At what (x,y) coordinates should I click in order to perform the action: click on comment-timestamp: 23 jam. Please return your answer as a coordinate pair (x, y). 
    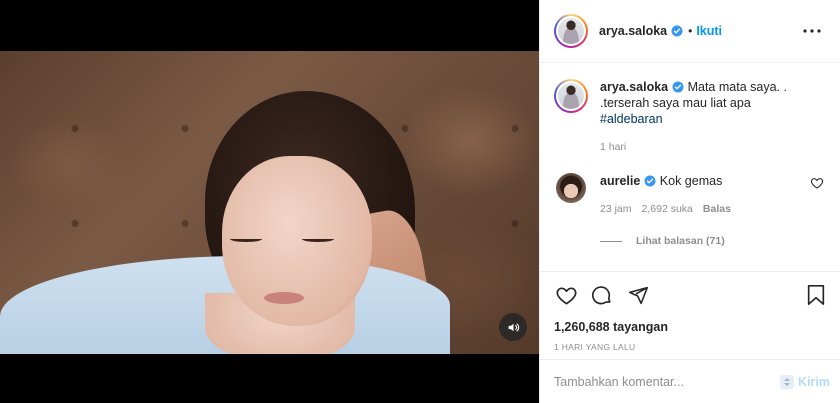
    Looking at the image, I should click on (616, 209).